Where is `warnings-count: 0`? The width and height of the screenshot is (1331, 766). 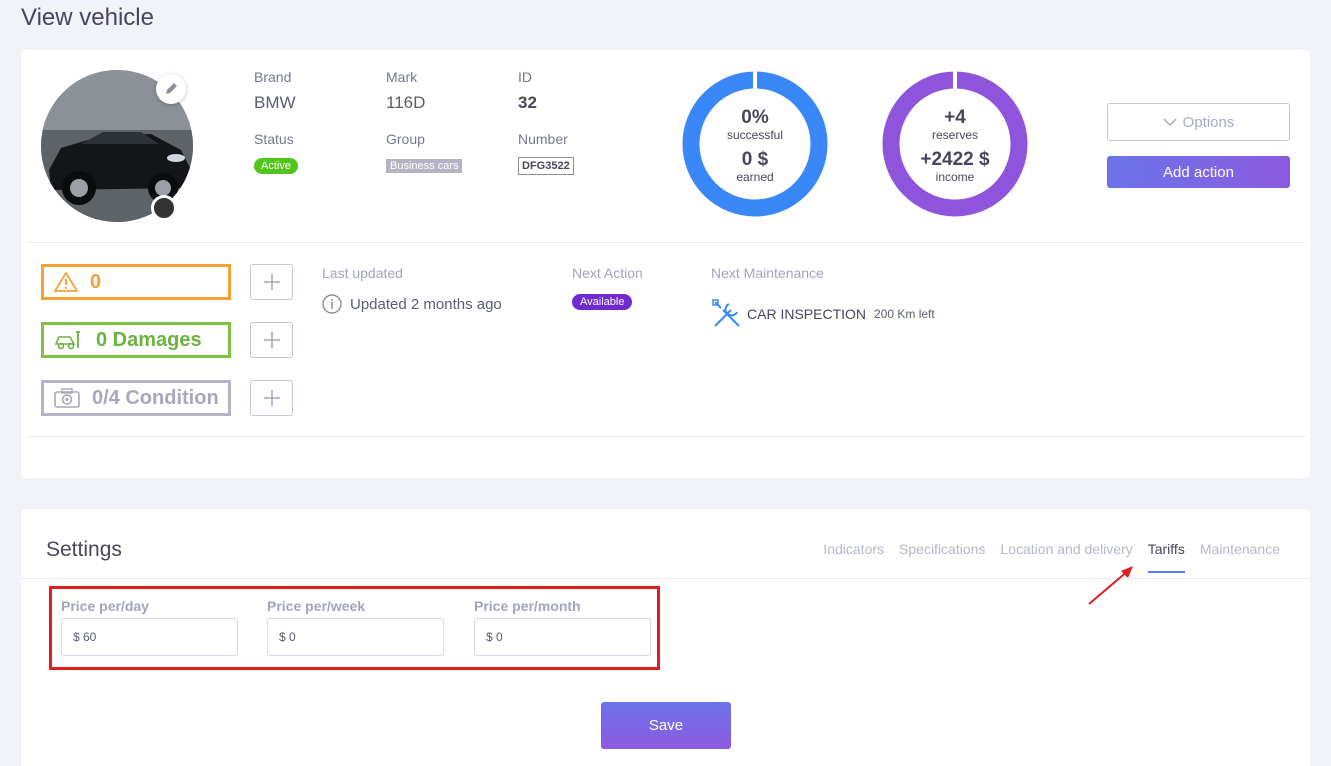 warnings-count: 0 is located at coordinates (96, 281).